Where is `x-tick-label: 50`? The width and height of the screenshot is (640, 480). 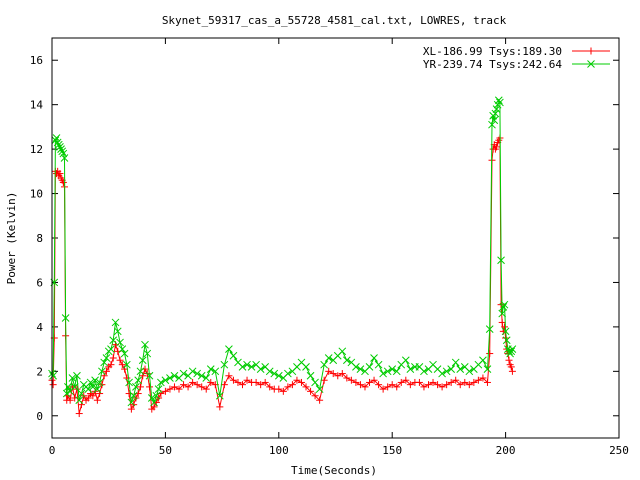 x-tick-label: 50 is located at coordinates (165, 450).